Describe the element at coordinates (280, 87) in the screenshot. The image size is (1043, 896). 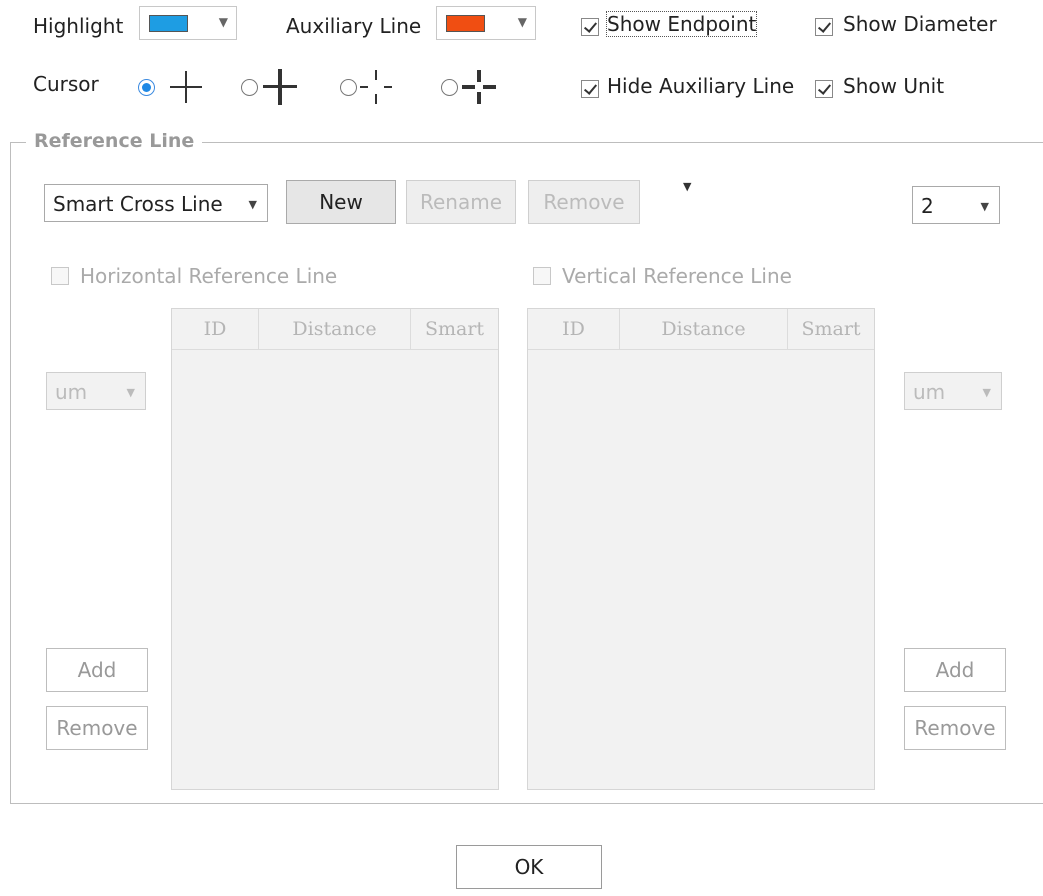
I see `thick-cross-cursor-icon` at that location.